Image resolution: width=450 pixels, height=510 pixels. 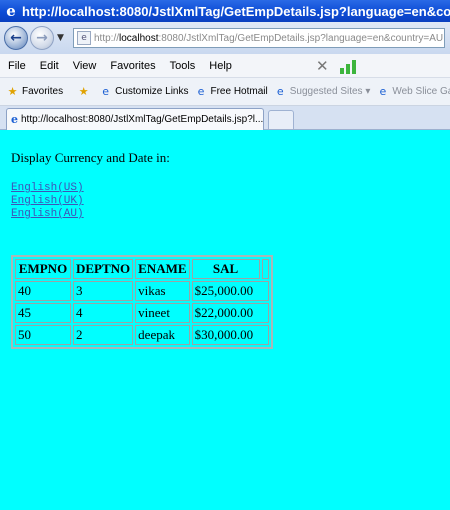 I want to click on close-icon: ✕, so click(x=322, y=66).